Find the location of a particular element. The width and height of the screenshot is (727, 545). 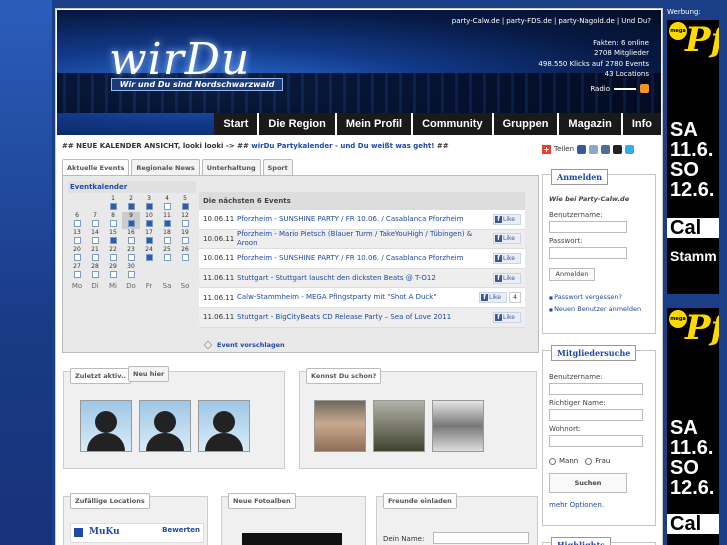

location-item: MuKu Bewerten is located at coordinates (137, 533).